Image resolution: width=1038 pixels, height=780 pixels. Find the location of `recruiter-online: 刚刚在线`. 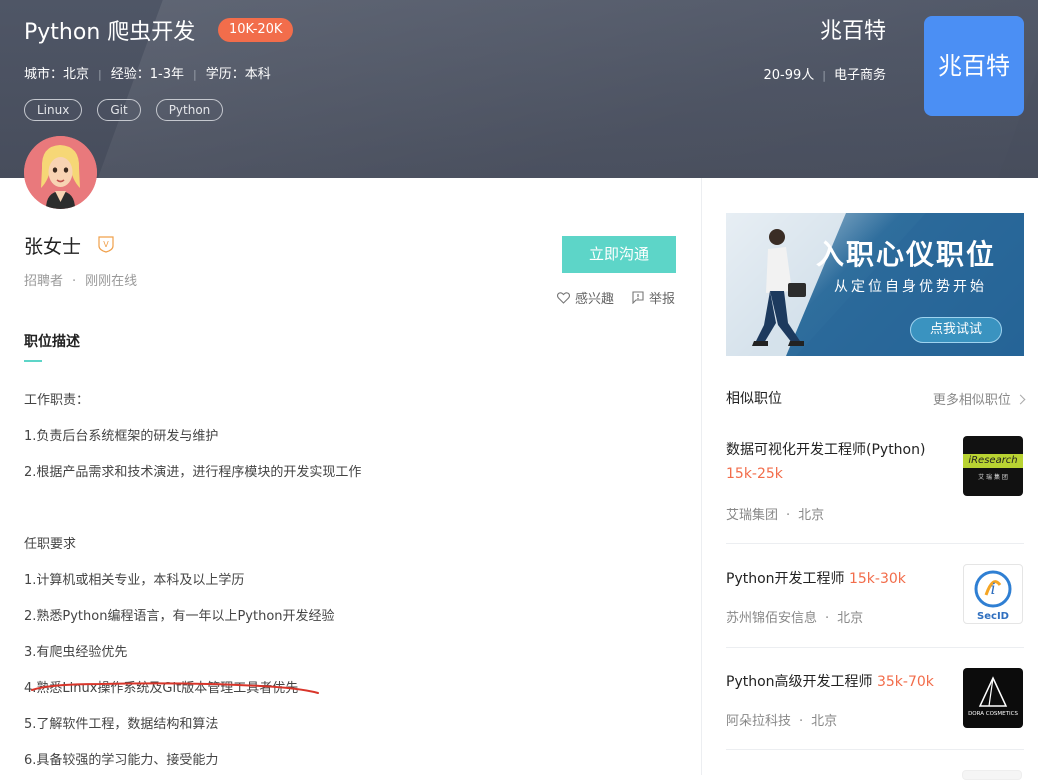

recruiter-online: 刚刚在线 is located at coordinates (111, 281).